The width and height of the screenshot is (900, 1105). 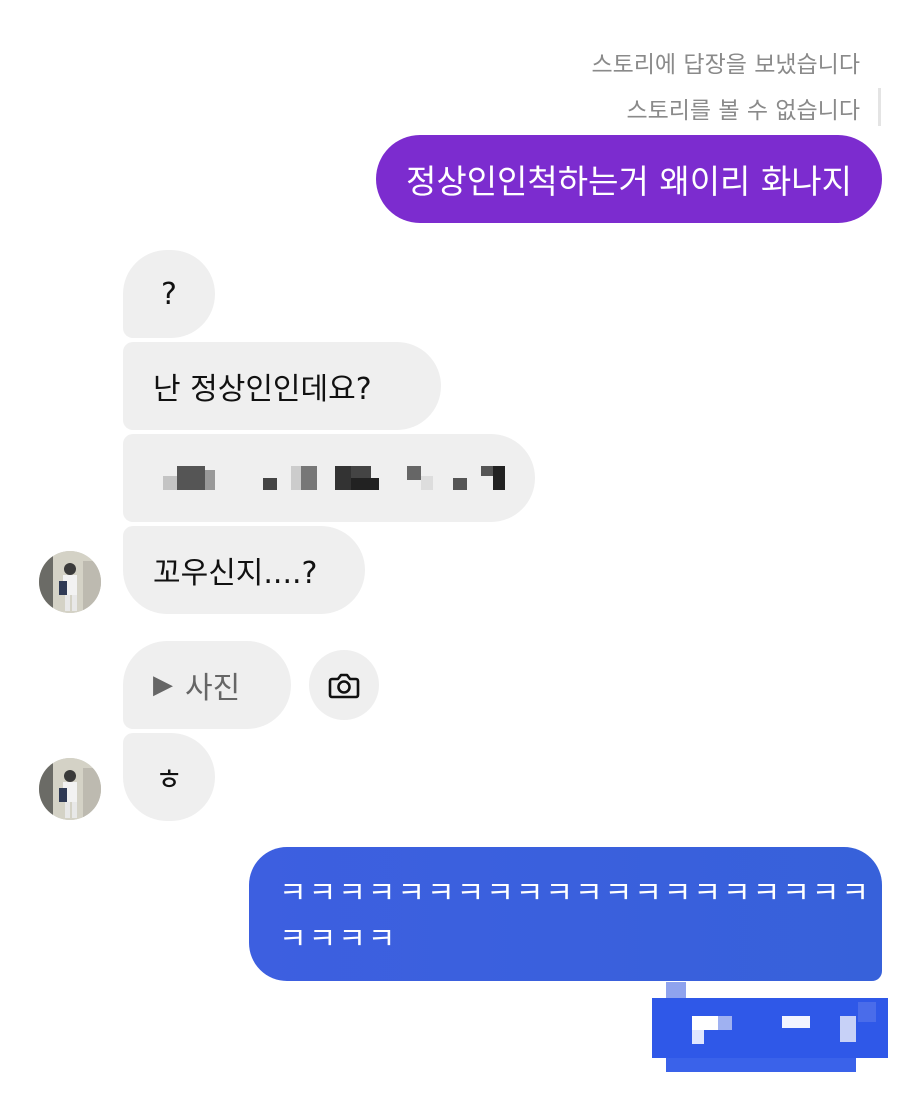 I want to click on camera-reply-button, so click(x=344, y=685).